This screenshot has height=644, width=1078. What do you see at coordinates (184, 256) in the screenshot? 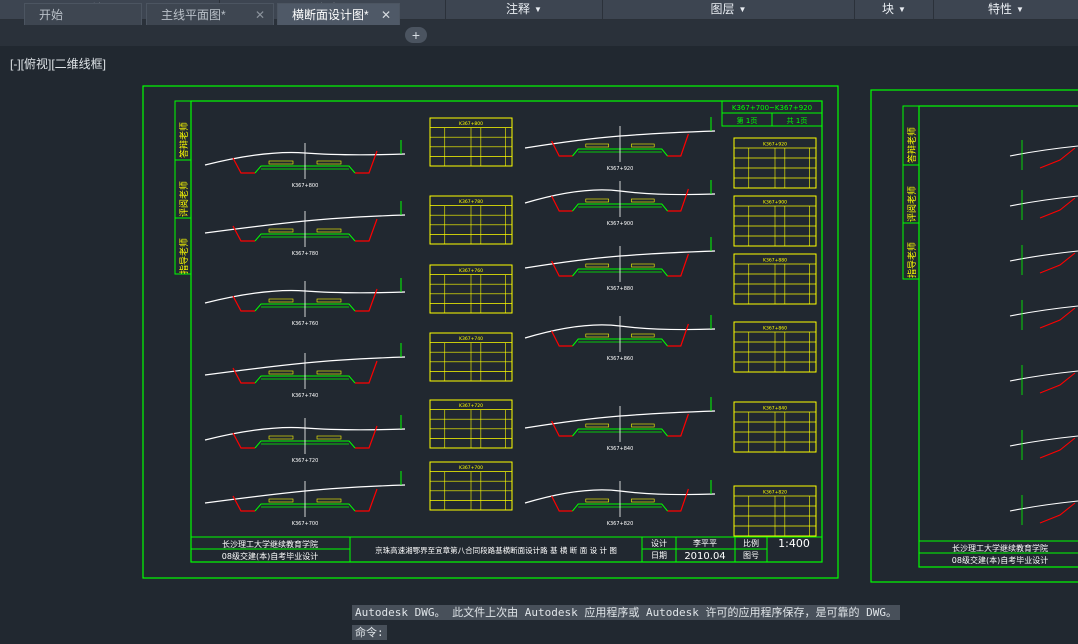
I see `side-label-advisor: 指导老师` at bounding box center [184, 256].